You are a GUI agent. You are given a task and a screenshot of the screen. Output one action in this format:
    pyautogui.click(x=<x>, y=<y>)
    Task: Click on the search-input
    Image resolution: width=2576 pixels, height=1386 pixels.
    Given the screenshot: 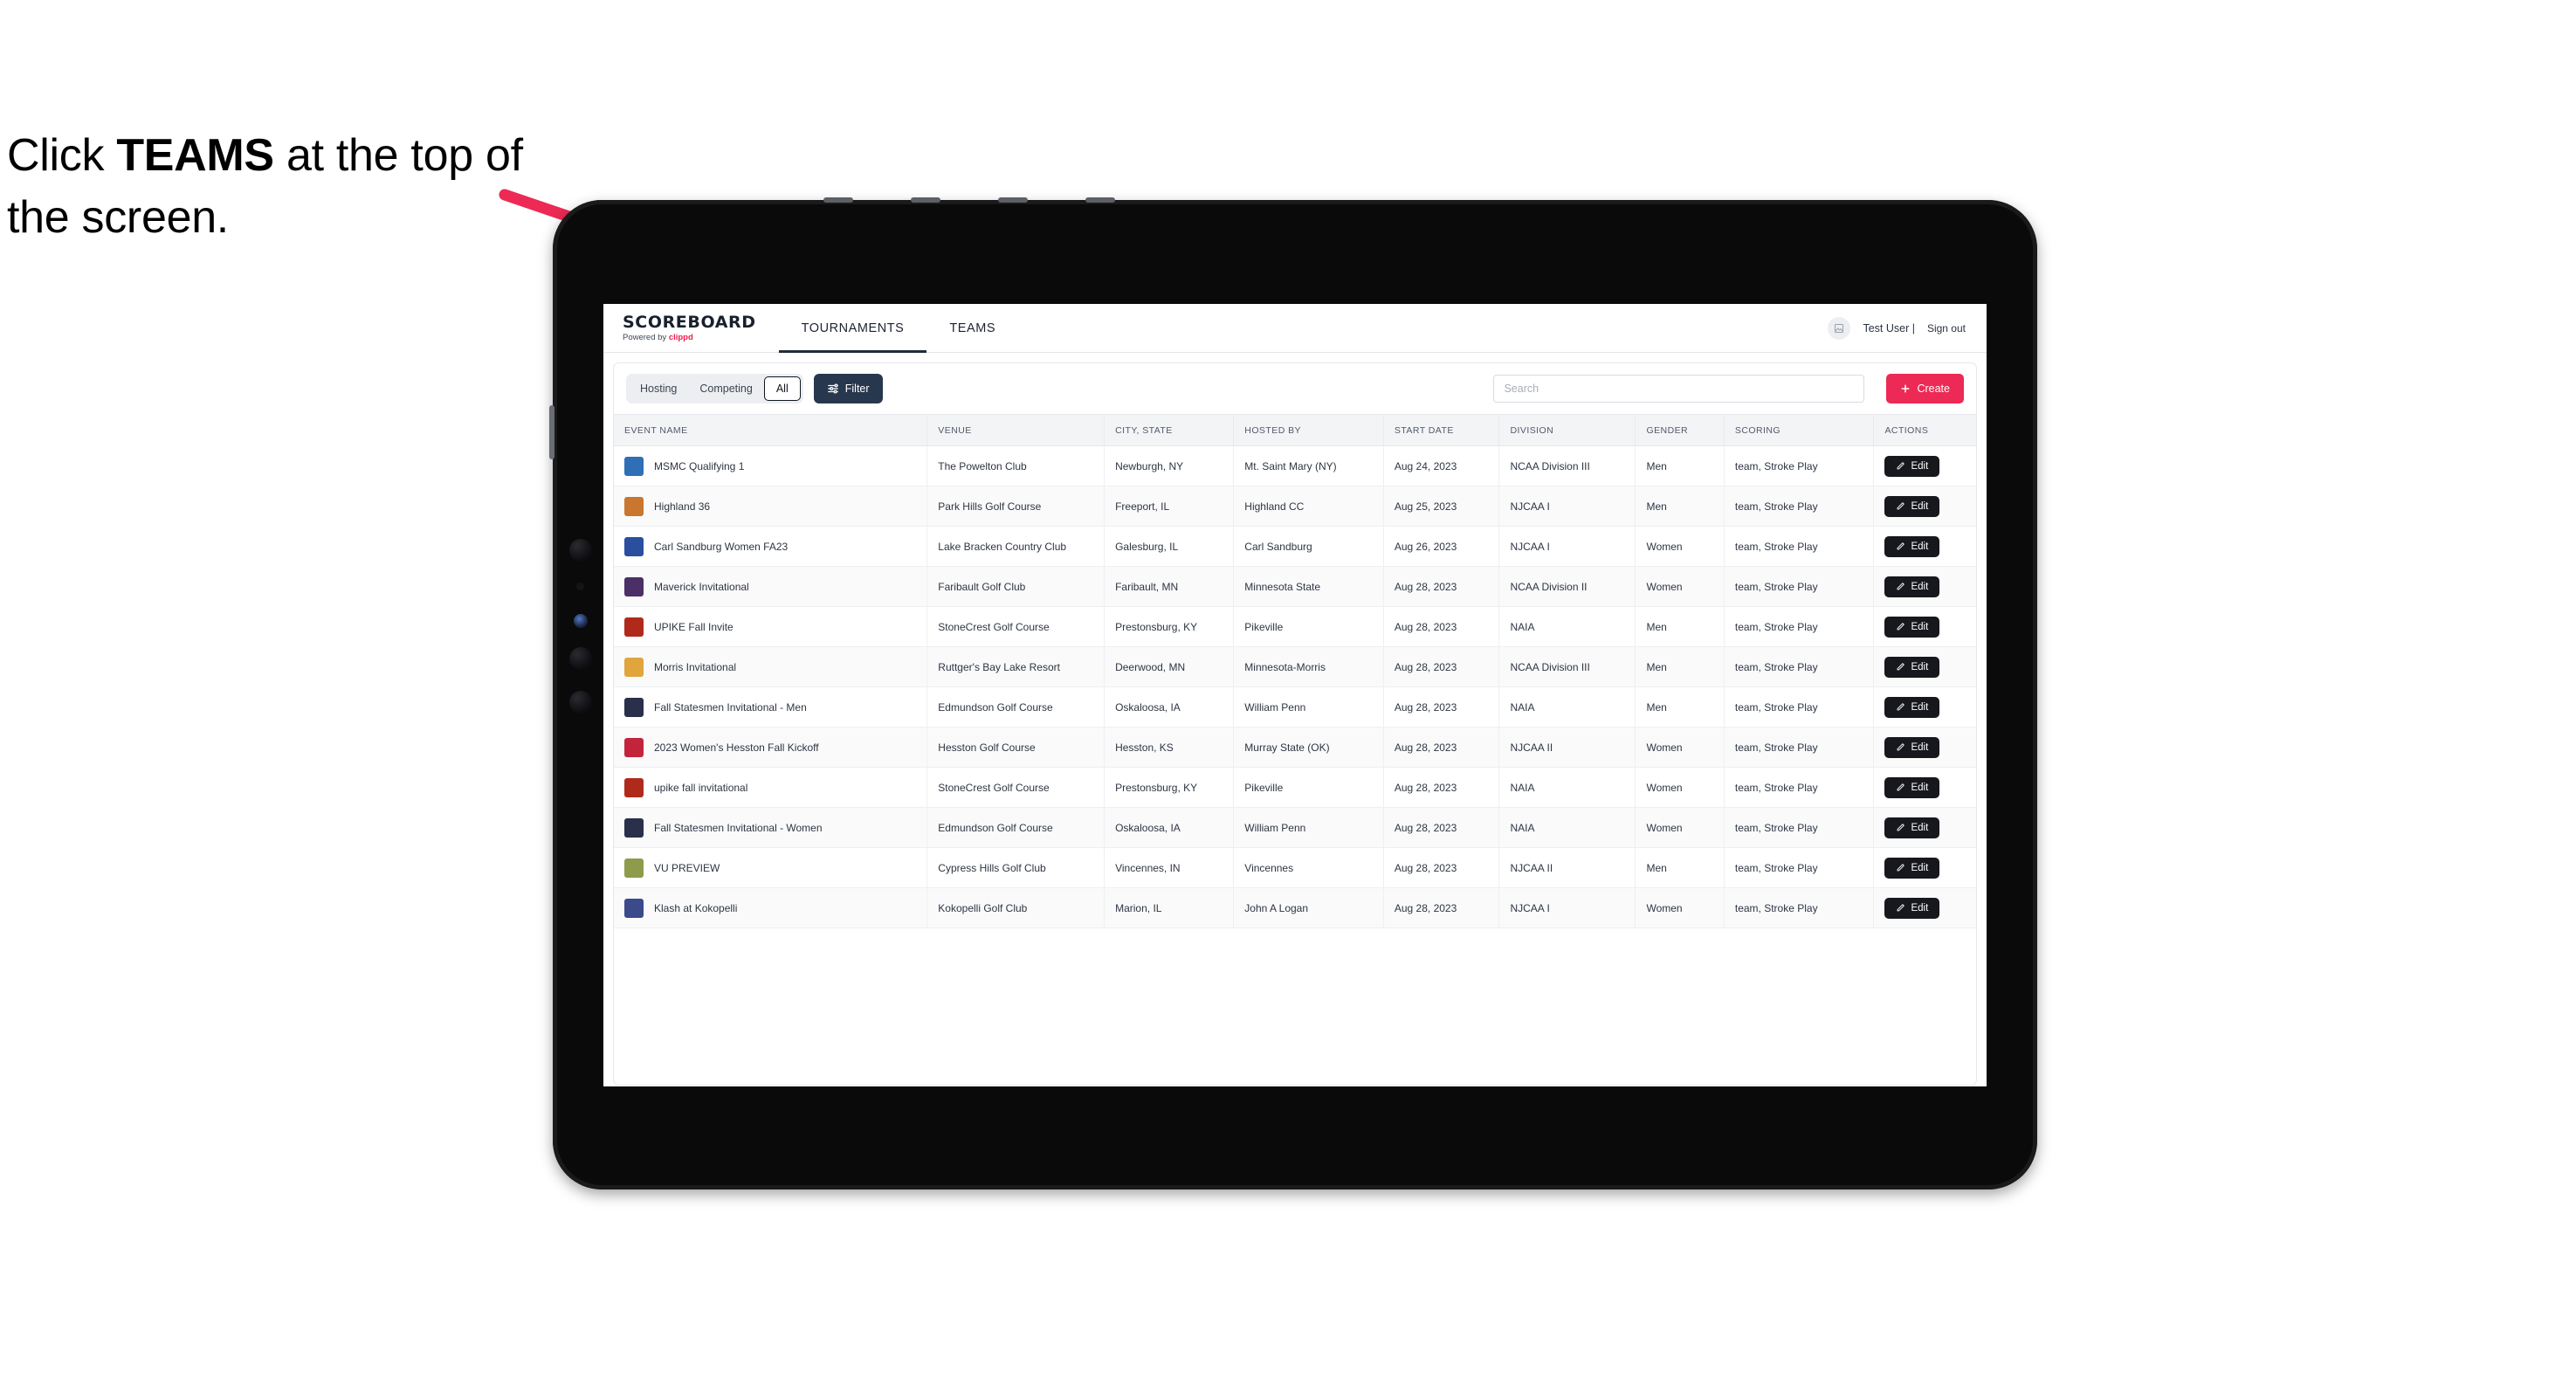 What is the action you would take?
    pyautogui.click(x=1679, y=389)
    